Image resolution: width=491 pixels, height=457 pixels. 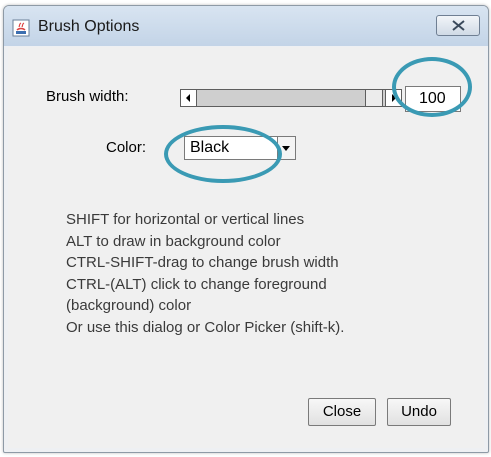 I want to click on title-bar: Brush Options, so click(x=246, y=26).